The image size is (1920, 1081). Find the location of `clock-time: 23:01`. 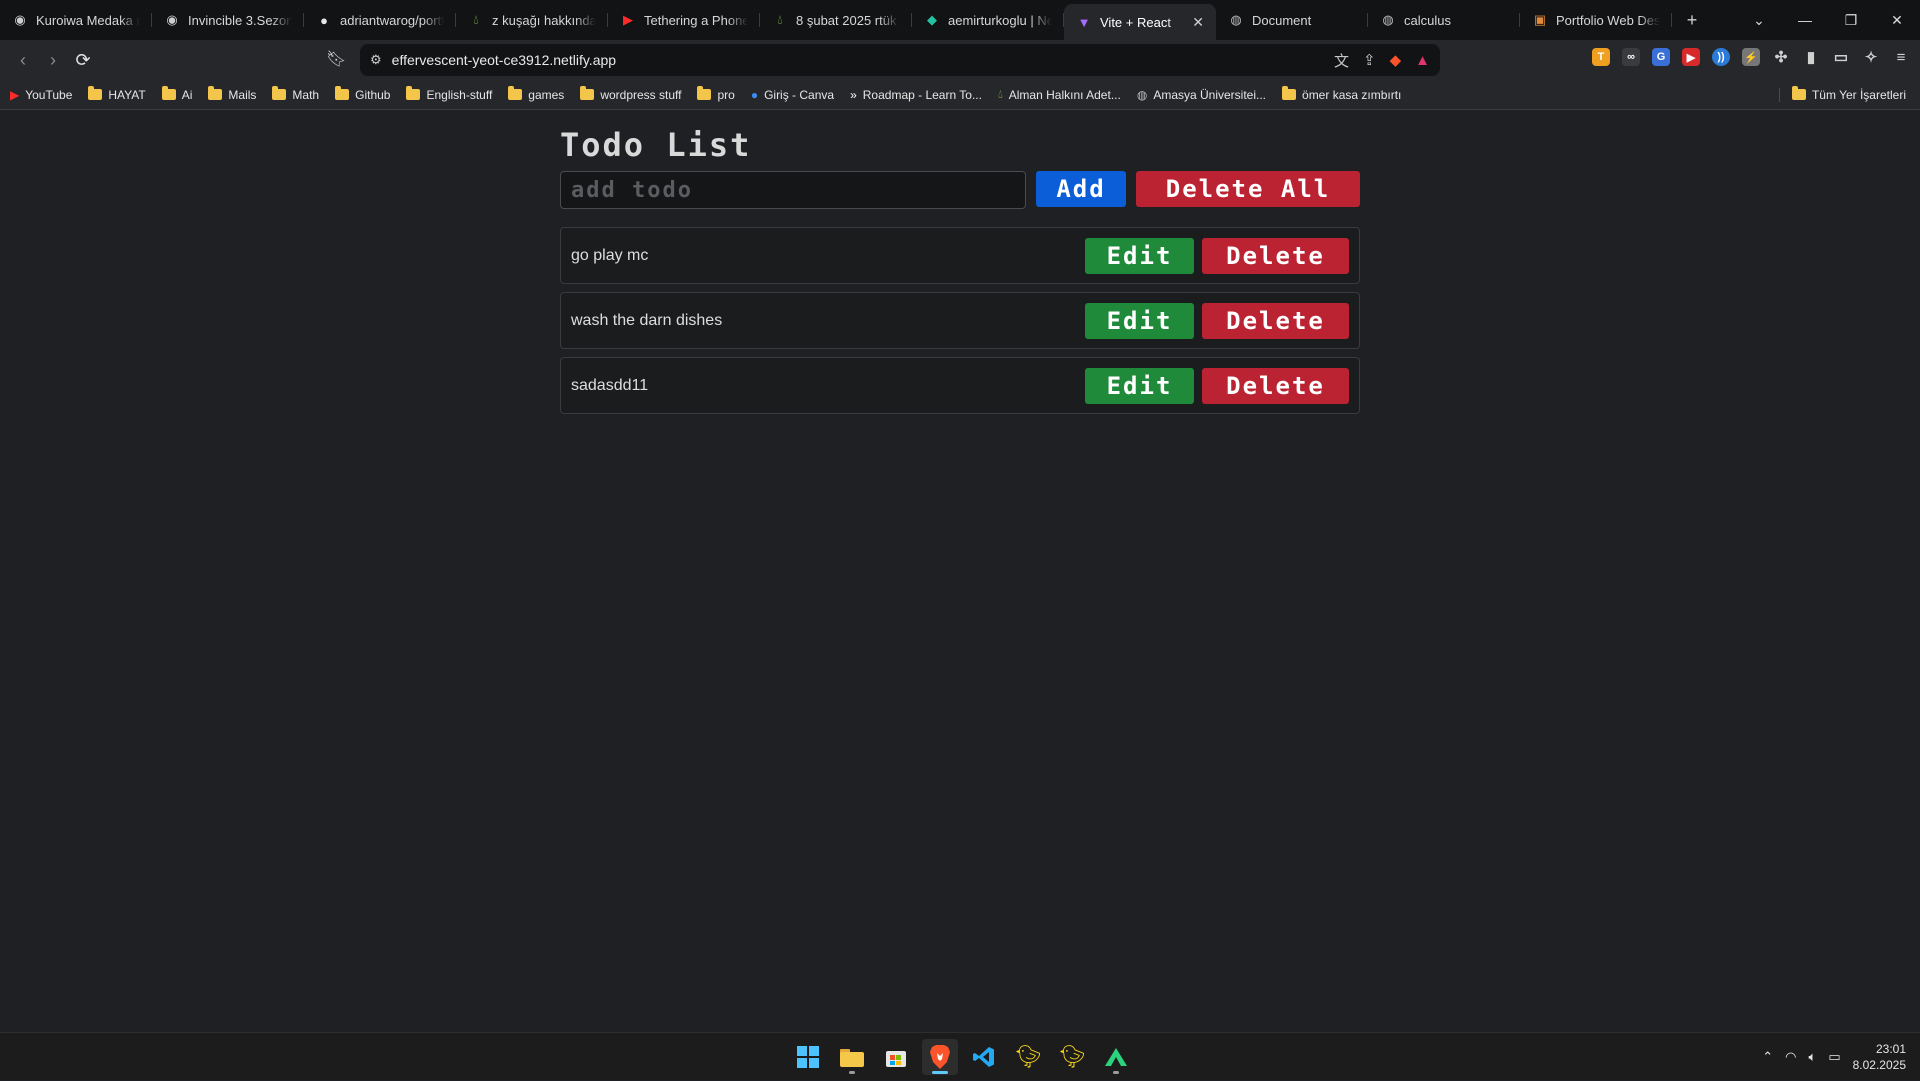

clock-time: 23:01 is located at coordinates (1890, 1049).